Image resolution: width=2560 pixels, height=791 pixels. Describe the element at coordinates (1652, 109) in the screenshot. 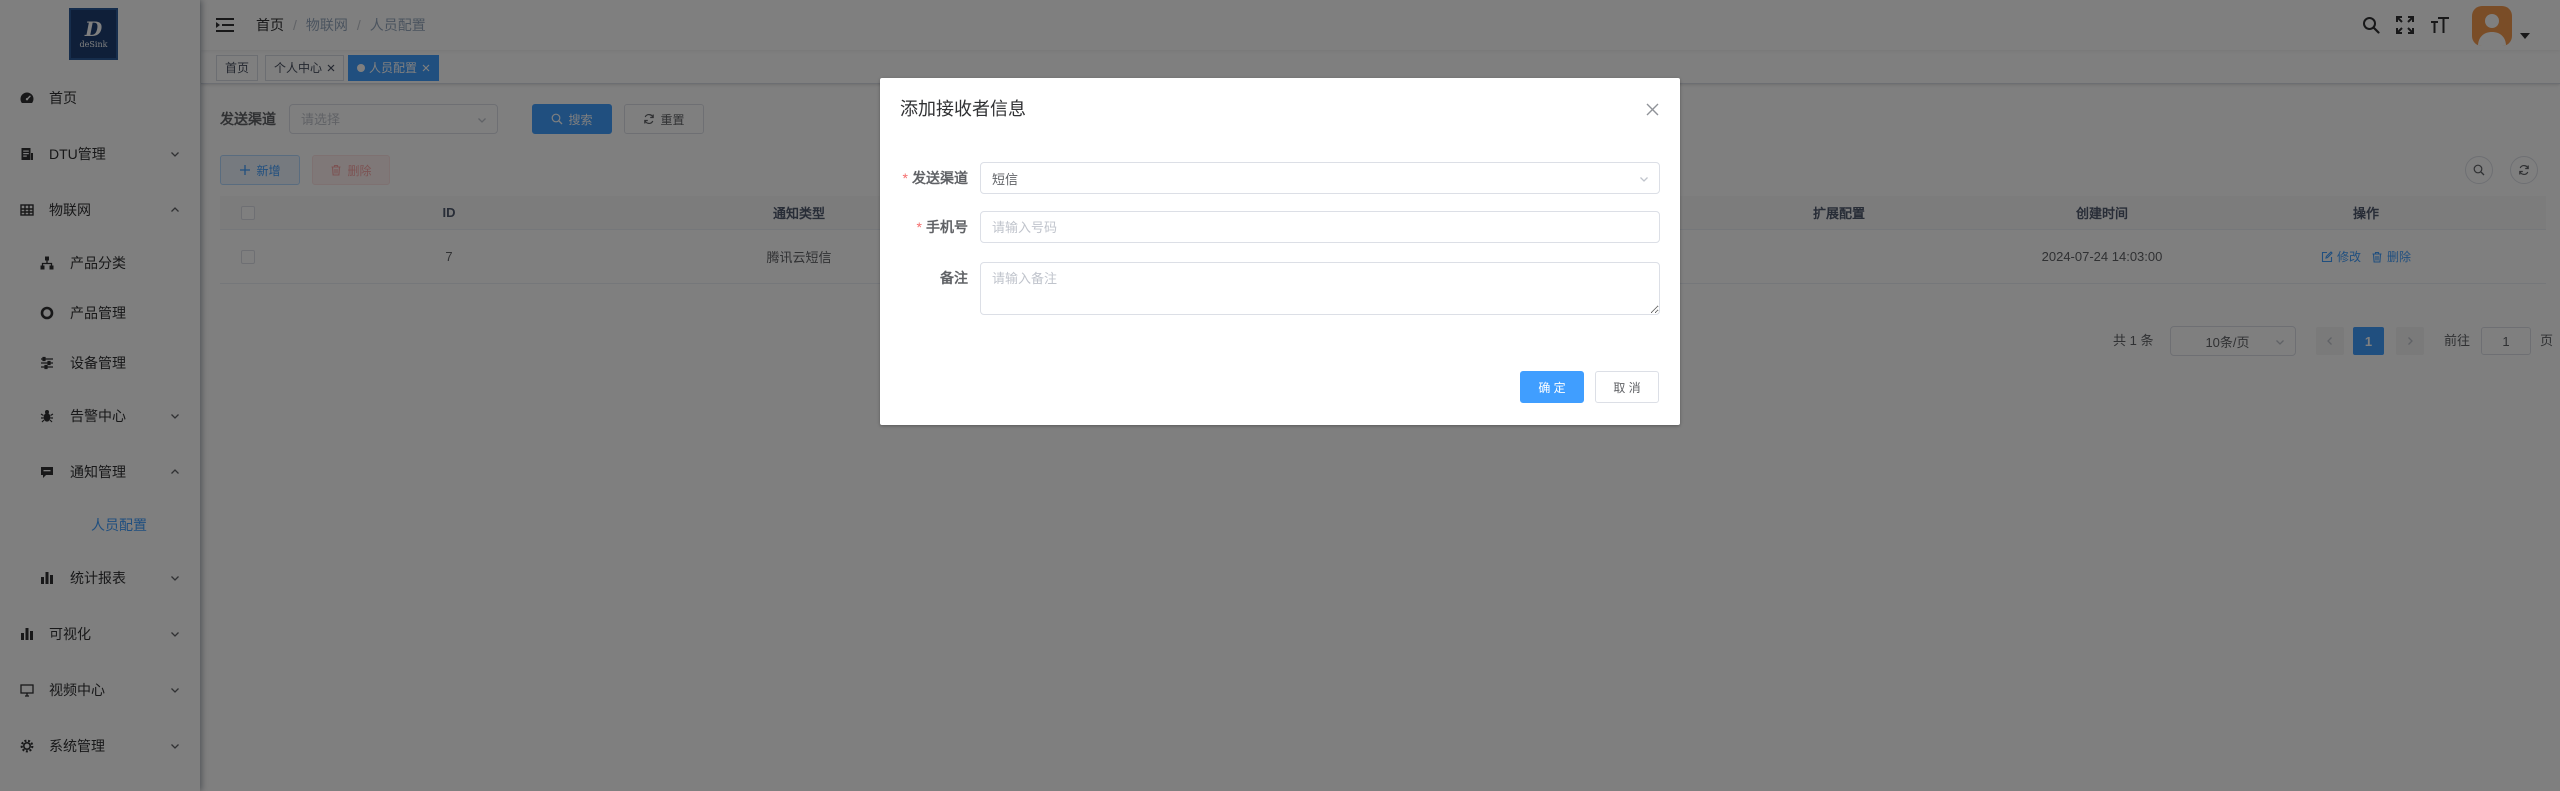

I see `close-icon` at that location.